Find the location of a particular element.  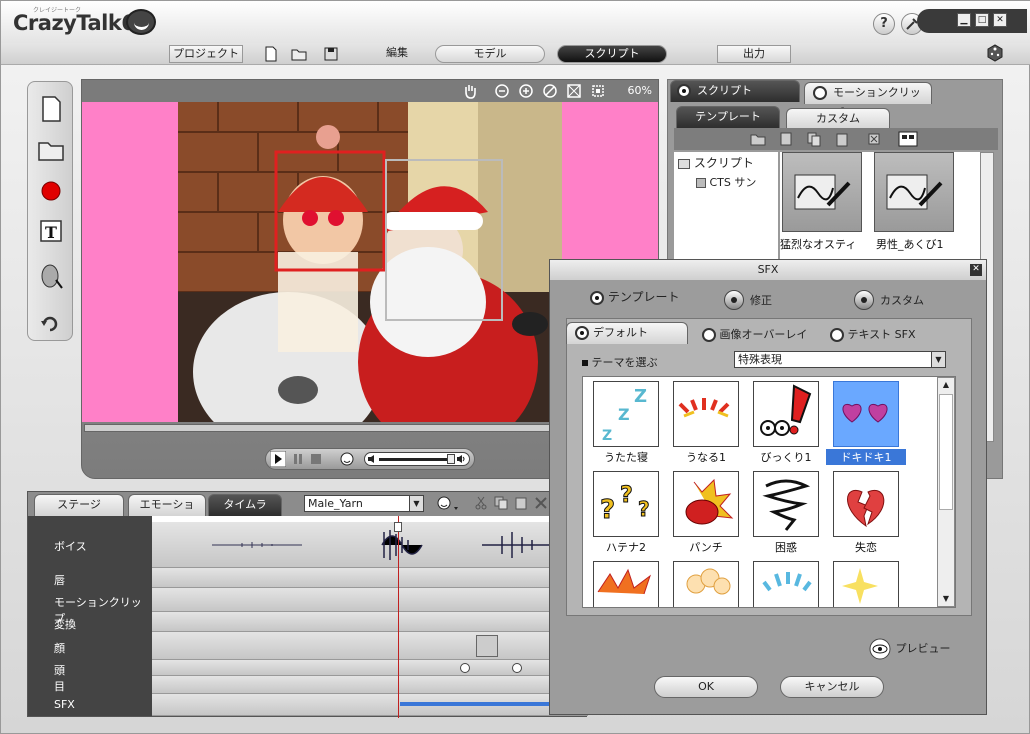

sfx-thumb-confused is located at coordinates (786, 504).